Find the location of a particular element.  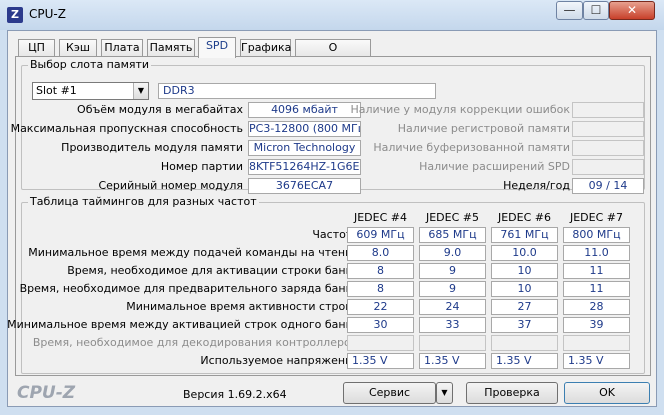

week-year-value: 09 / 14 is located at coordinates (608, 186).